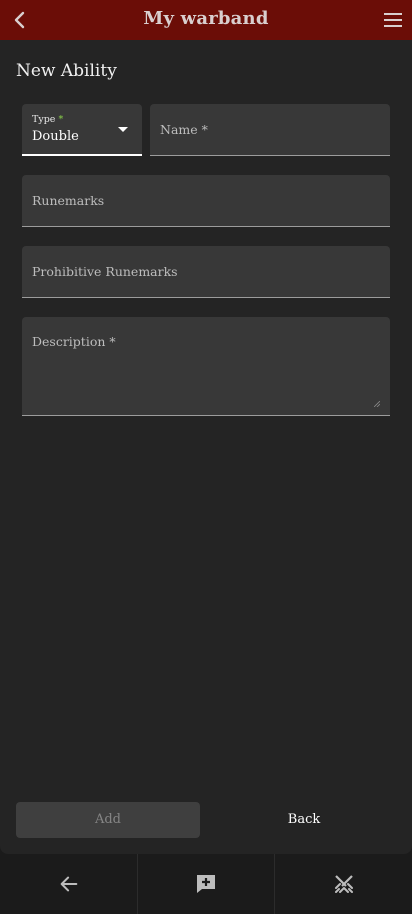 The image size is (412, 914). I want to click on resize-grip-icon, so click(377, 404).